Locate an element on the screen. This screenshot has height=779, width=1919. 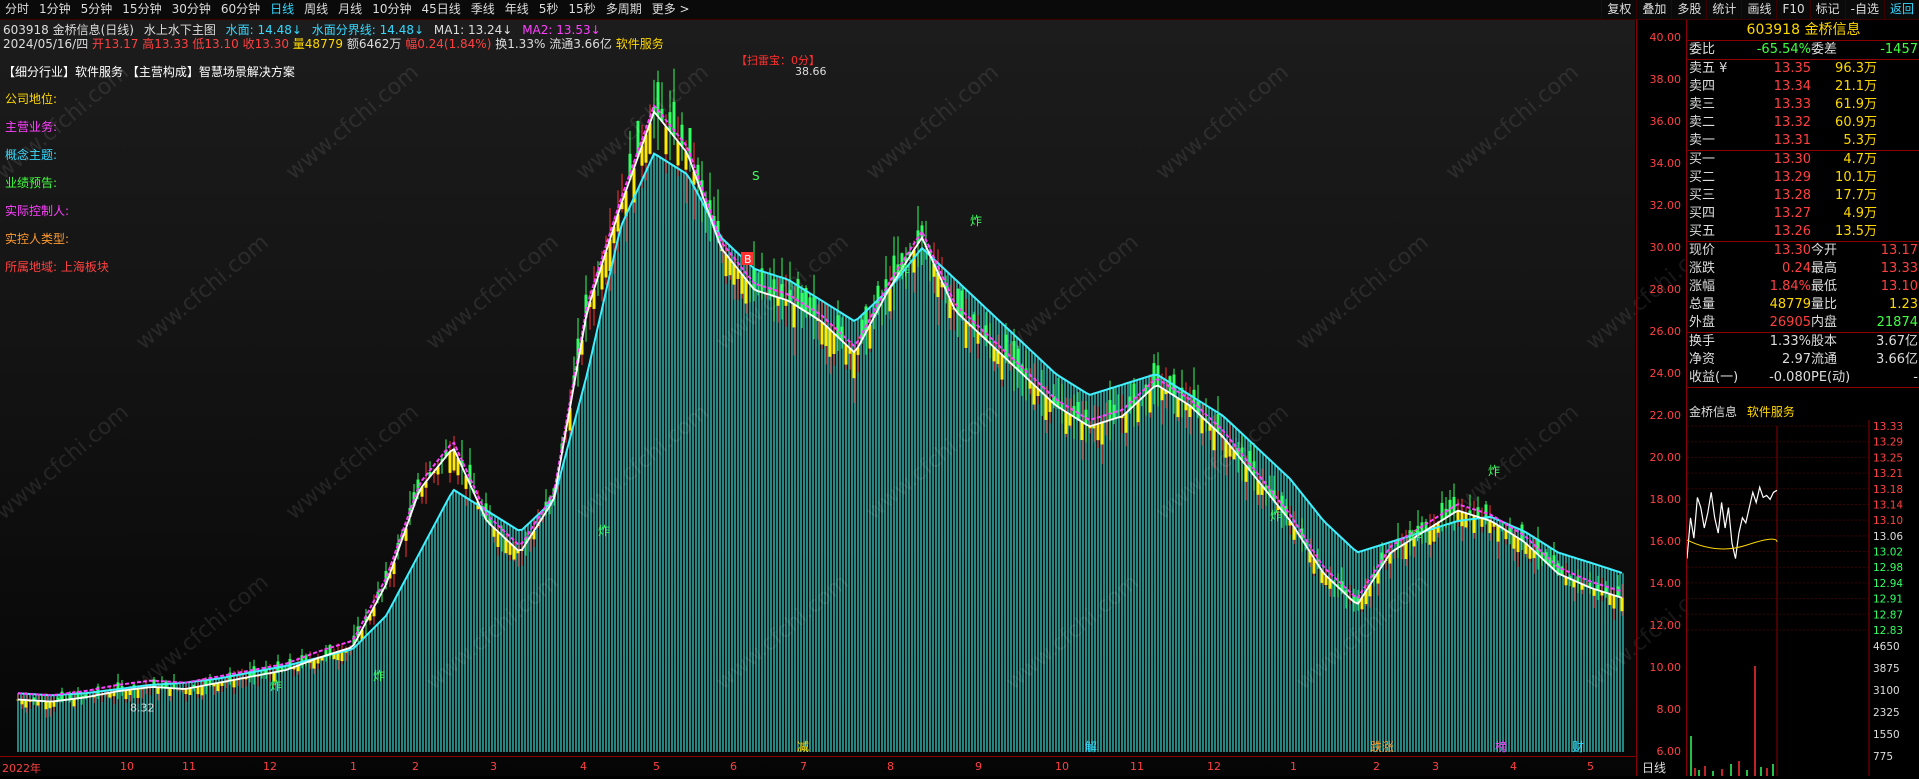
tab-7: 周线 is located at coordinates (316, 9).